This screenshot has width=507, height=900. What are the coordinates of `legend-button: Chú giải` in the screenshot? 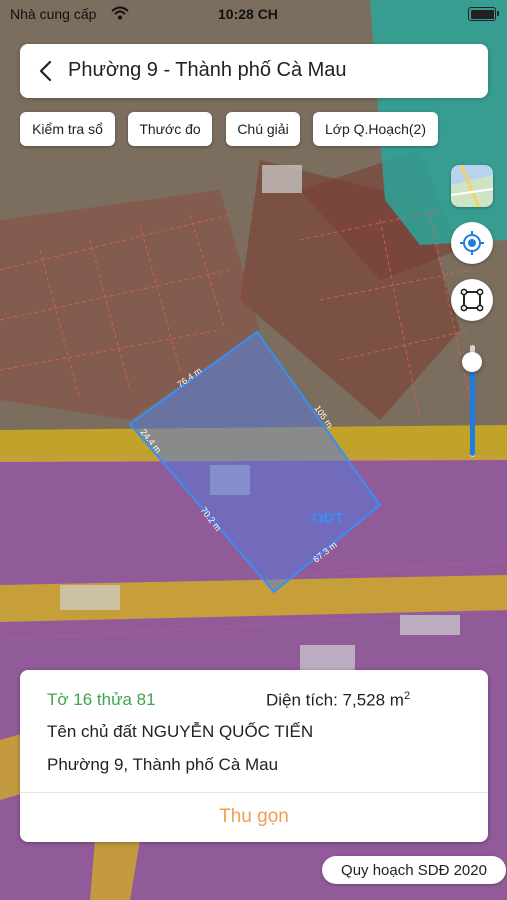 It's located at (263, 129).